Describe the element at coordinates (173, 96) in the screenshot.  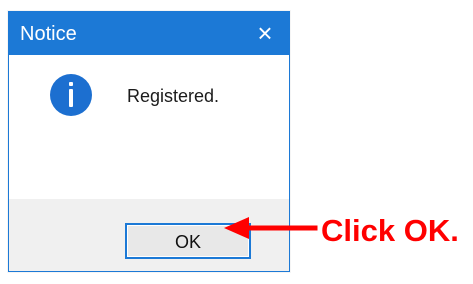
I see `dialog-message: Registered.` at that location.